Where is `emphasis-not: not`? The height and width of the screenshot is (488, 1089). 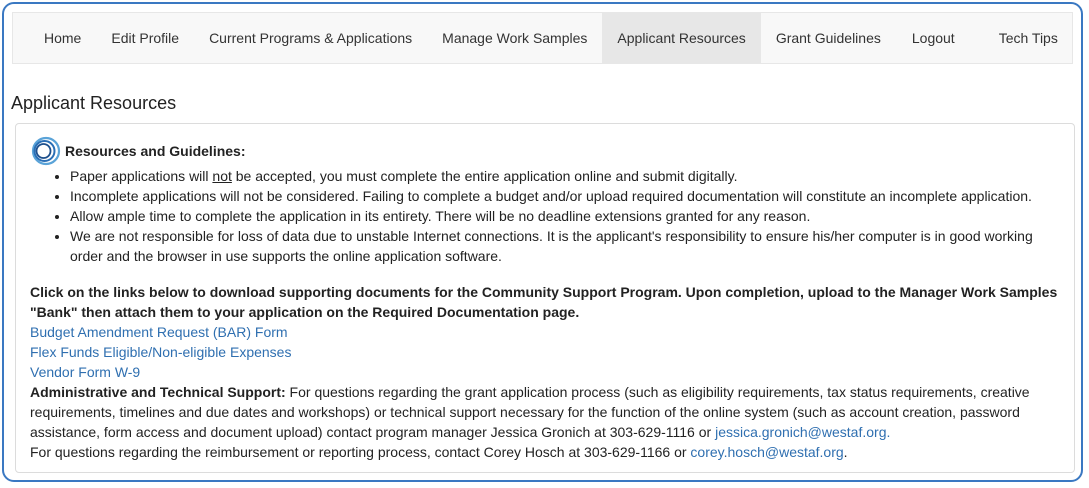
emphasis-not: not is located at coordinates (222, 176).